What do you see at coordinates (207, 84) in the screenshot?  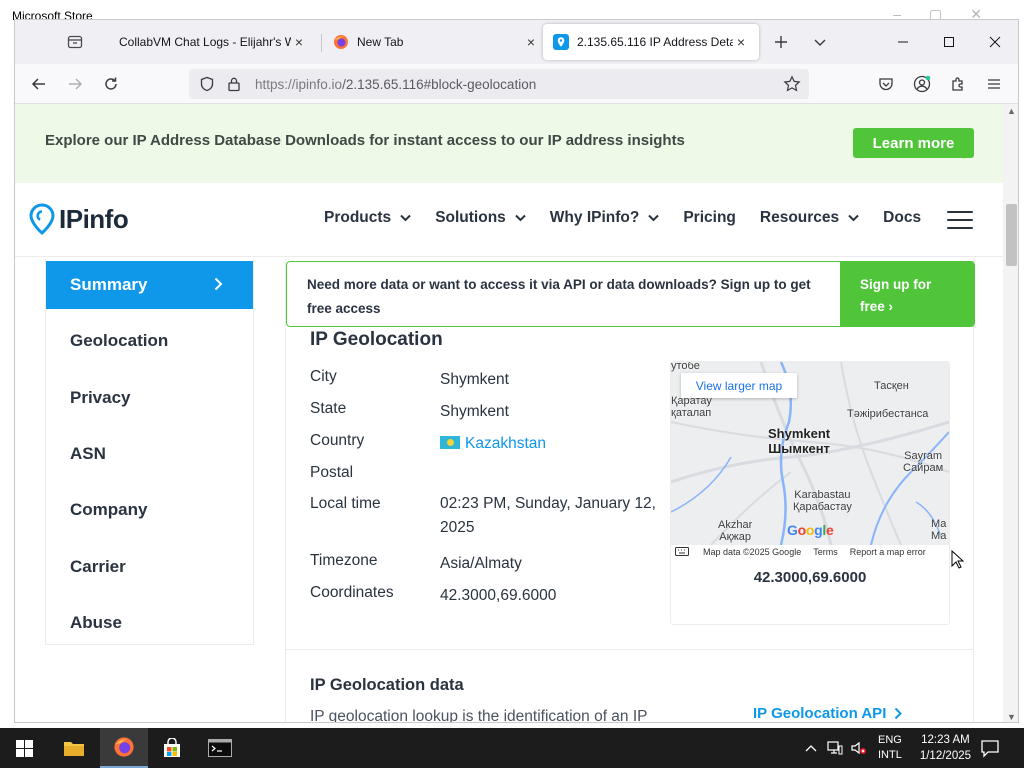 I see `shield-icon` at bounding box center [207, 84].